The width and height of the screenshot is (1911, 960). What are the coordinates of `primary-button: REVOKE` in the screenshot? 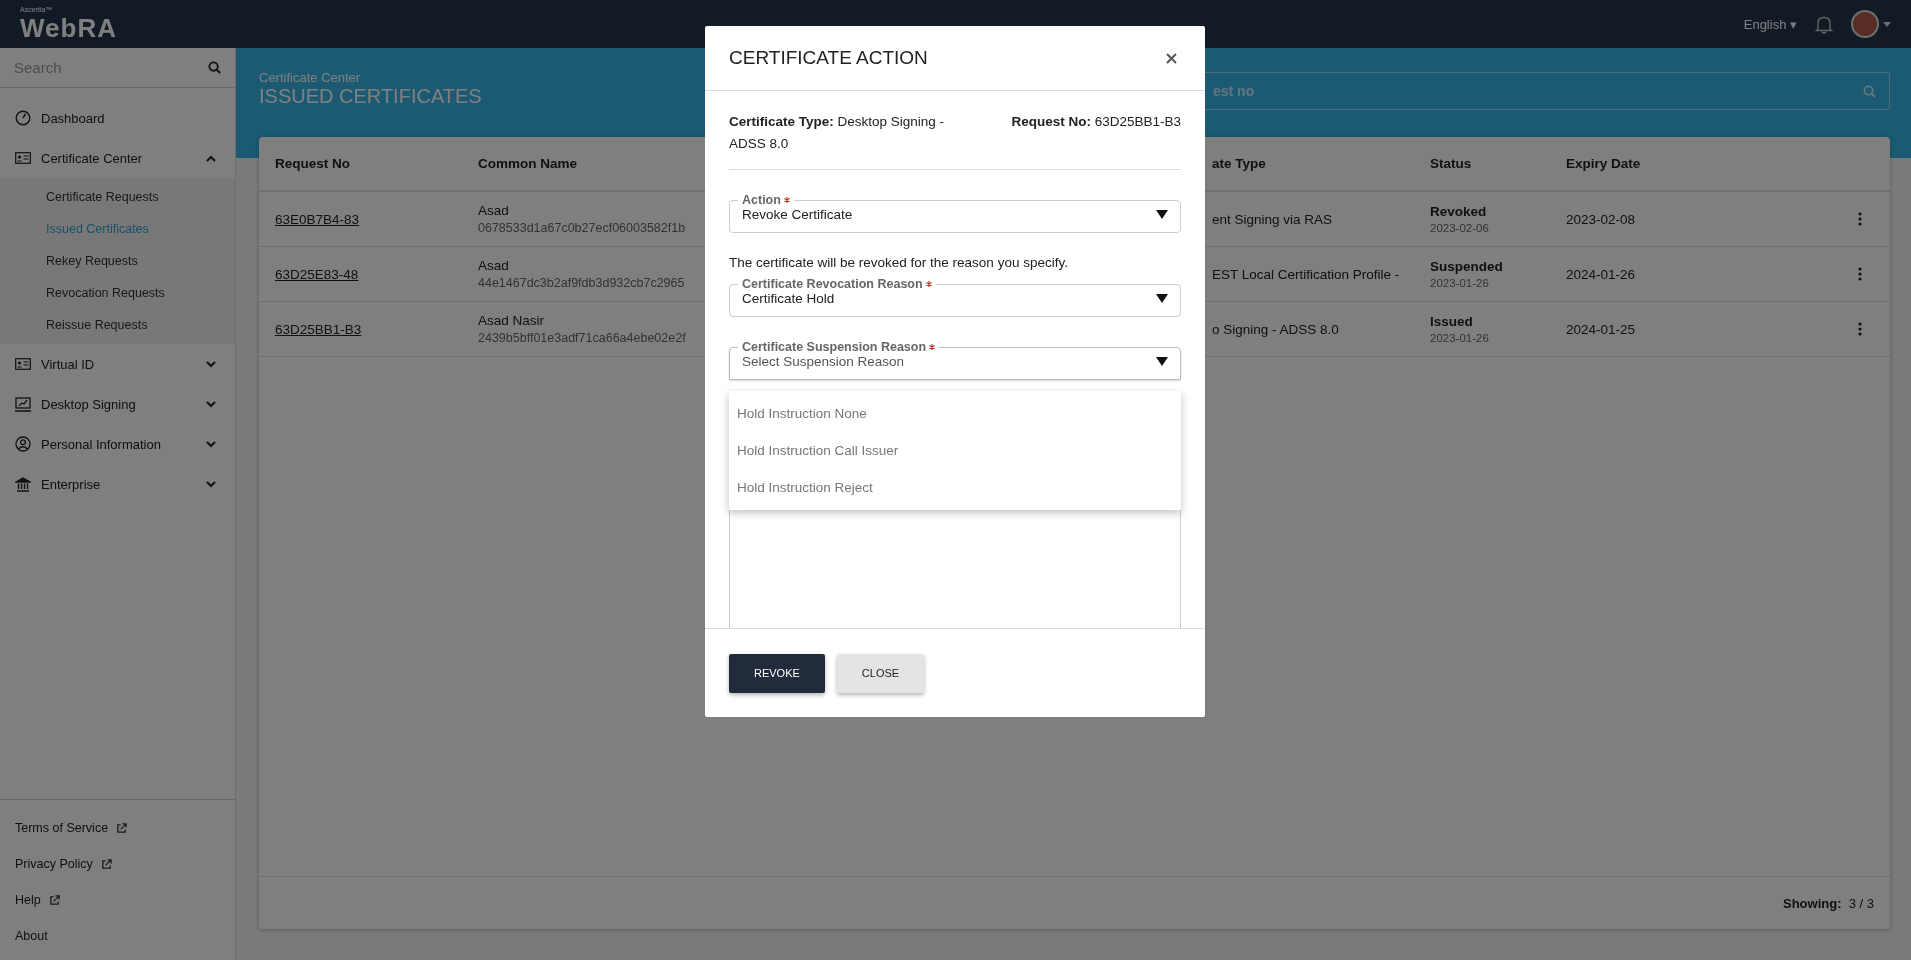 It's located at (777, 673).